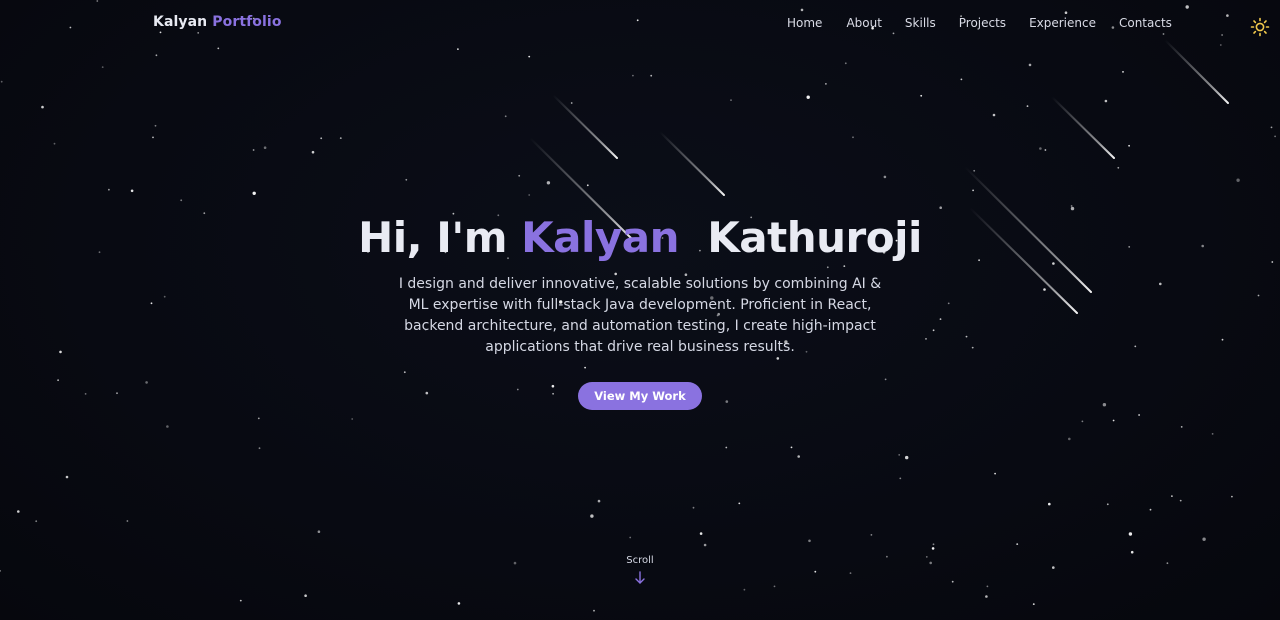 This screenshot has height=620, width=1280. I want to click on hero-first-name: Kalyan, so click(600, 237).